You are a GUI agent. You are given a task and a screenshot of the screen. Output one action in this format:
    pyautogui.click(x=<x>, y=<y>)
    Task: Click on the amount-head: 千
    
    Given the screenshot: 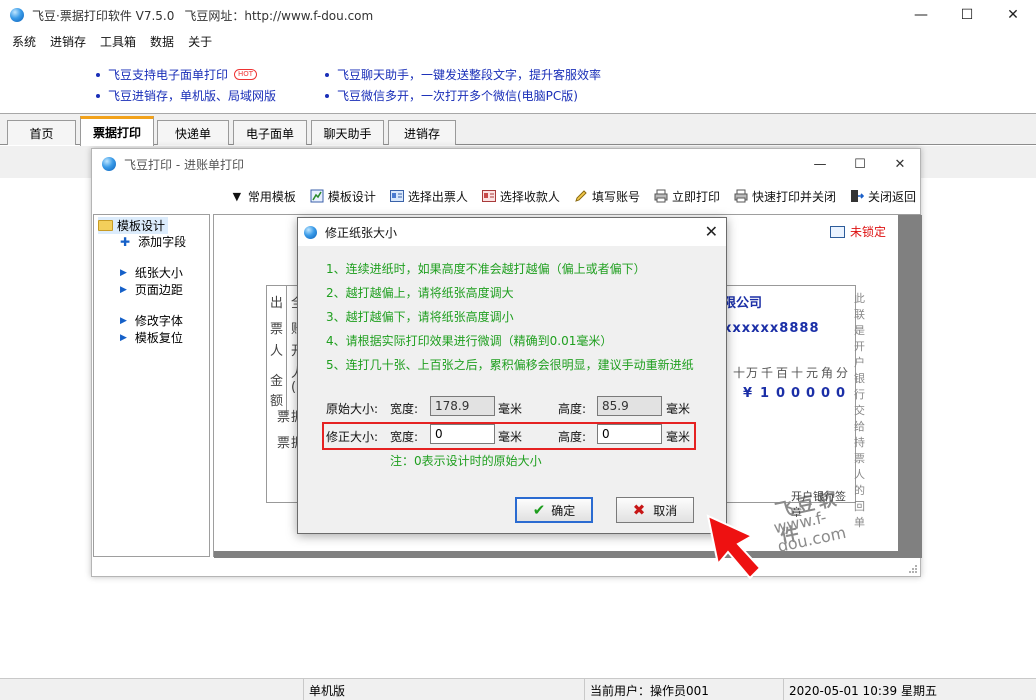 What is the action you would take?
    pyautogui.click(x=767, y=373)
    